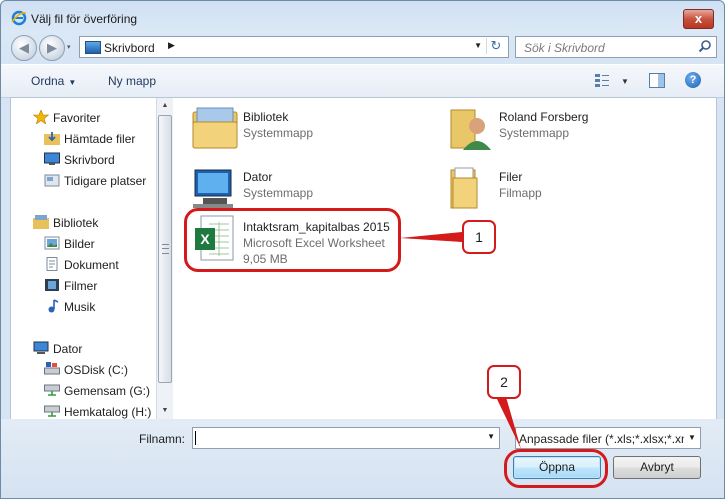 This screenshot has height=499, width=725. What do you see at coordinates (89, 160) in the screenshot?
I see `sidebar-label: Skrivbord` at bounding box center [89, 160].